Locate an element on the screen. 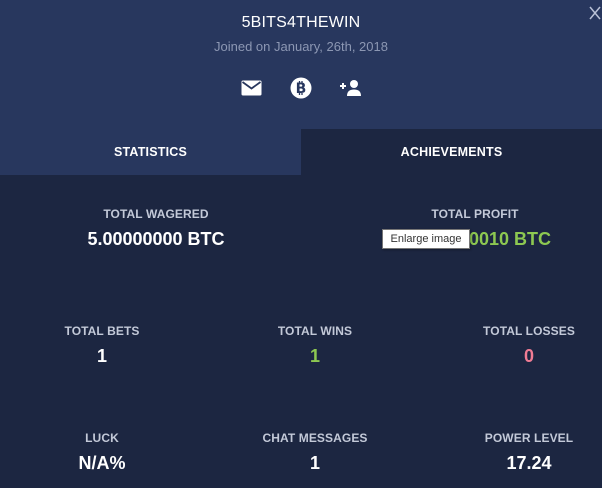  tip-button: B is located at coordinates (301, 90).